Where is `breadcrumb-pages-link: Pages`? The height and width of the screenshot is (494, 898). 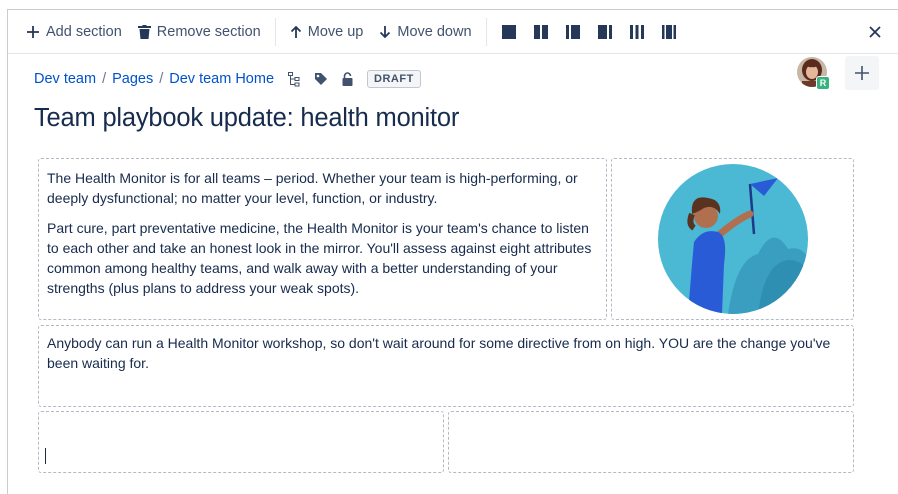
breadcrumb-pages-link: Pages is located at coordinates (132, 79).